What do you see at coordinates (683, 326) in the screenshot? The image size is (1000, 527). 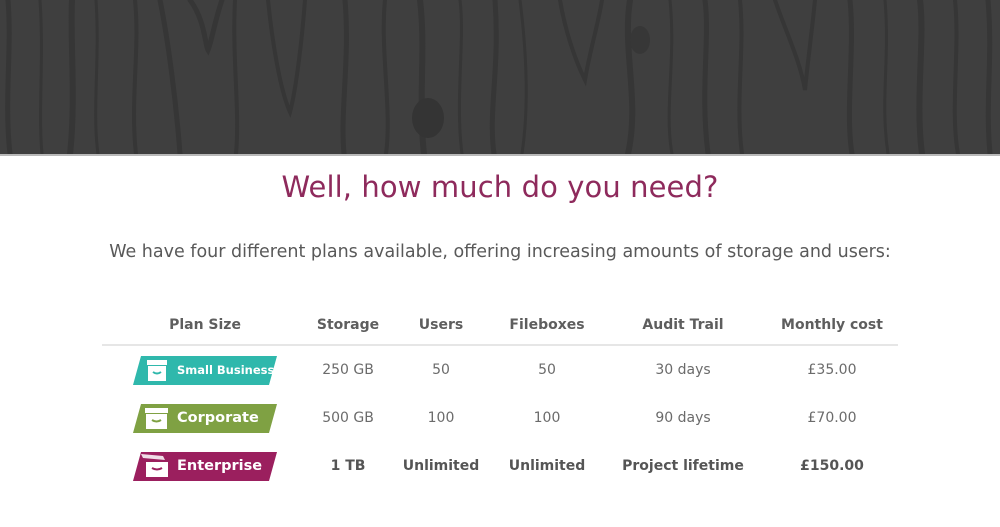 I see `header-audit-trail: Audit Trail` at bounding box center [683, 326].